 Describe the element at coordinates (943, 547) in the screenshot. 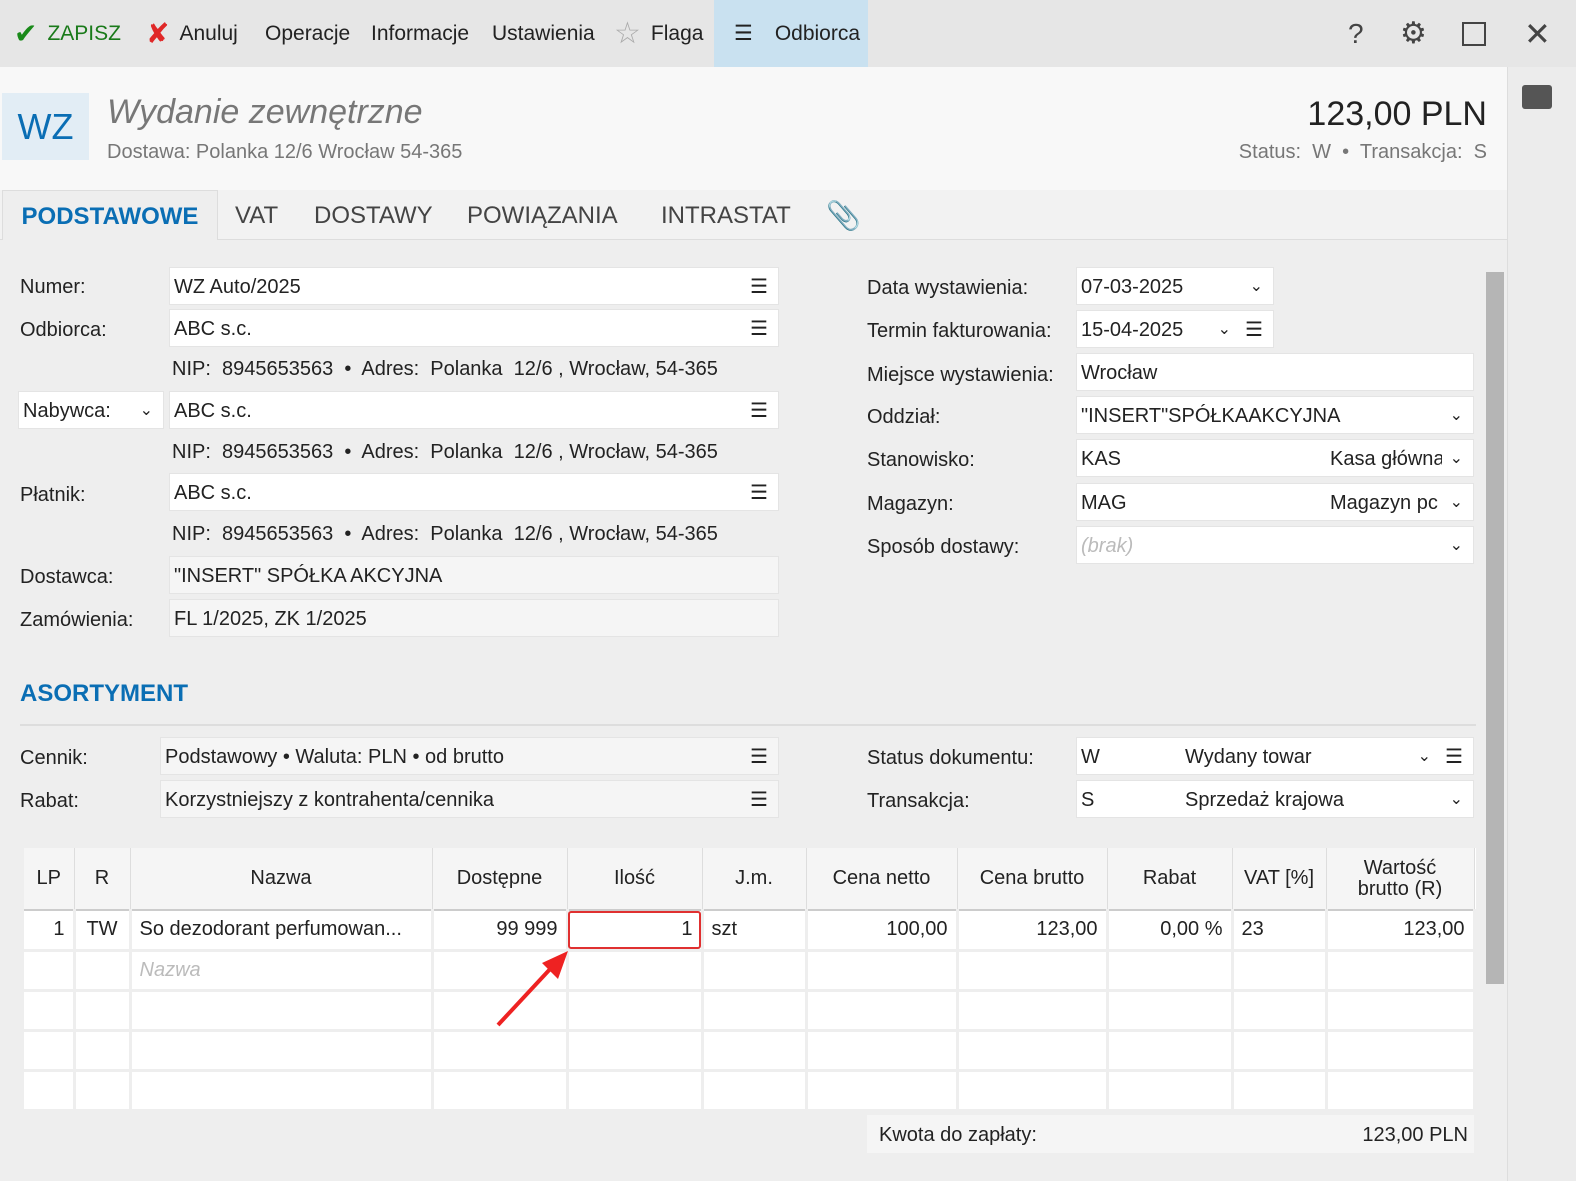

I see `sposob-label: Sposób dostawy:` at that location.